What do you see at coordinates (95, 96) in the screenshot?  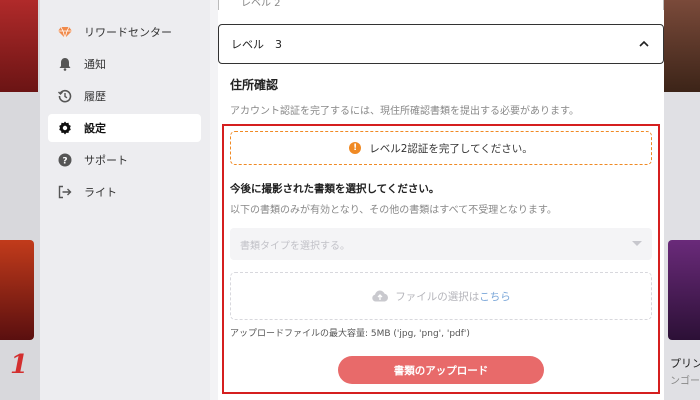 I see `sidebar-item-label: 履歴` at bounding box center [95, 96].